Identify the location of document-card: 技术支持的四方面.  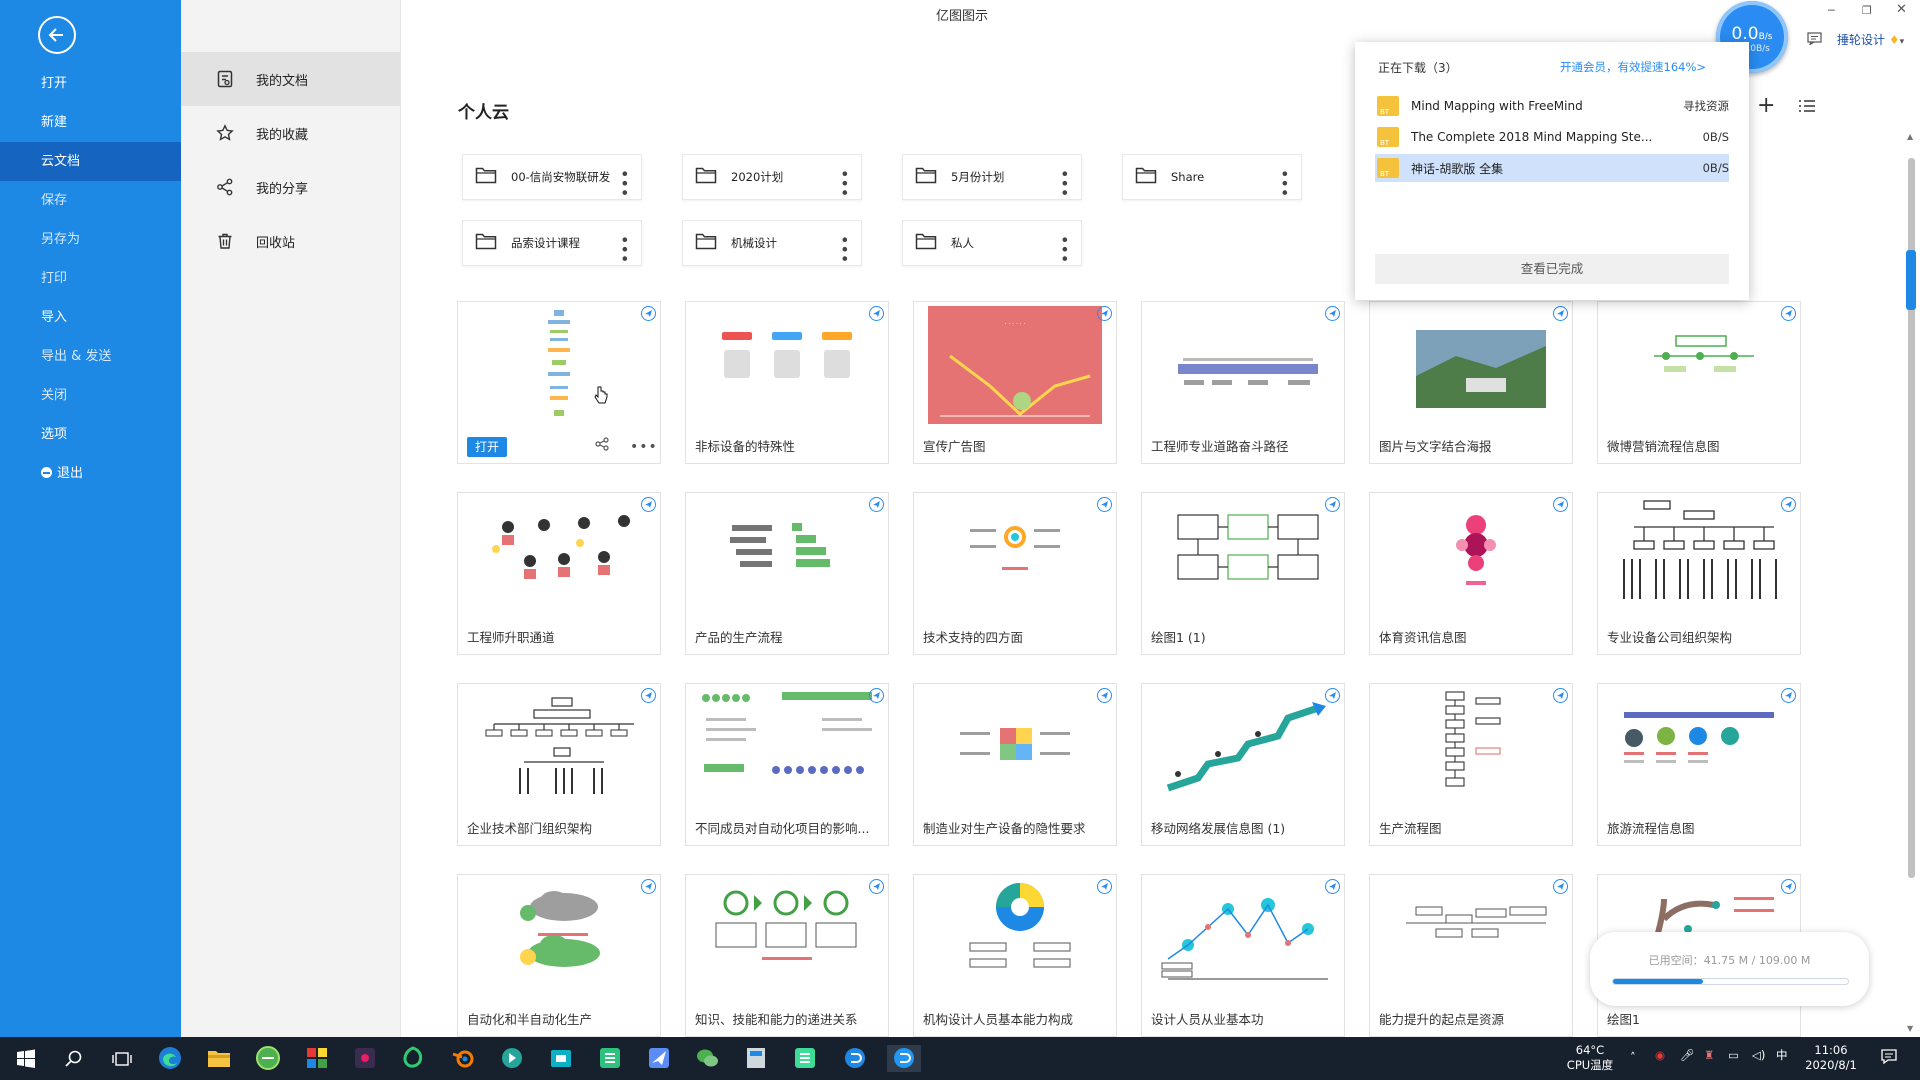
(1015, 573).